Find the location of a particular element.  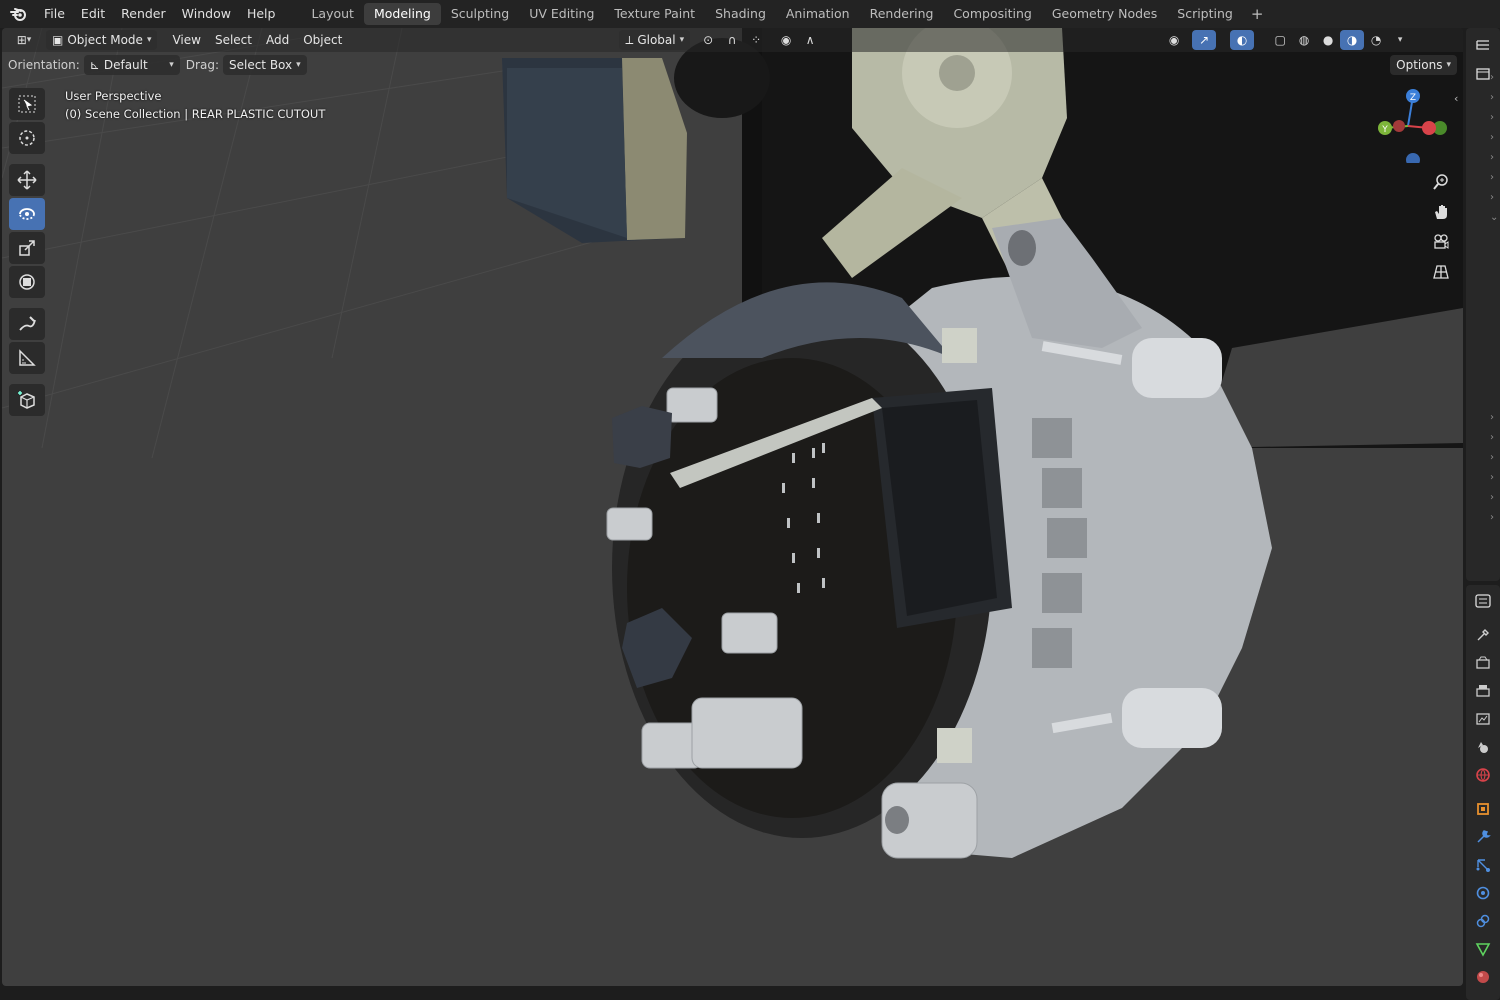

orientation-icon: ⟂ is located at coordinates (629, 40).